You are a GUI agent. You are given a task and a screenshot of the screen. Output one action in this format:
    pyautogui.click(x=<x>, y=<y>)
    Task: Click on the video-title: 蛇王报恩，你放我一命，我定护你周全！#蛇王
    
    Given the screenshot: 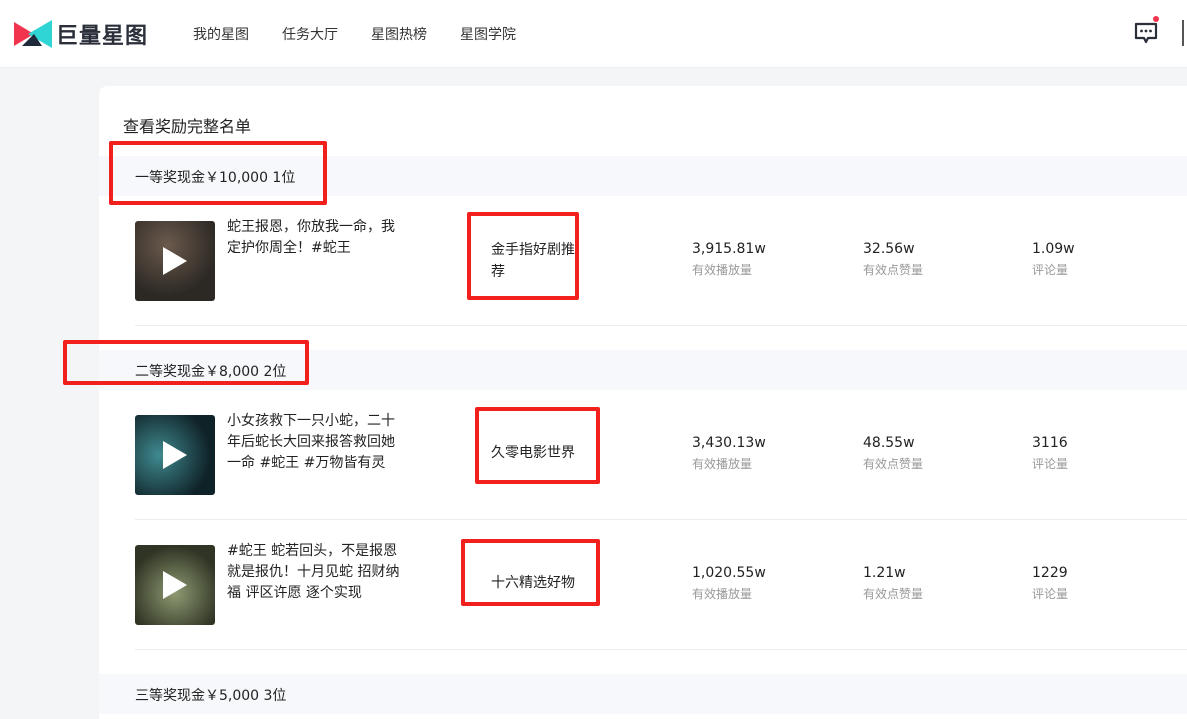 What is the action you would take?
    pyautogui.click(x=317, y=238)
    